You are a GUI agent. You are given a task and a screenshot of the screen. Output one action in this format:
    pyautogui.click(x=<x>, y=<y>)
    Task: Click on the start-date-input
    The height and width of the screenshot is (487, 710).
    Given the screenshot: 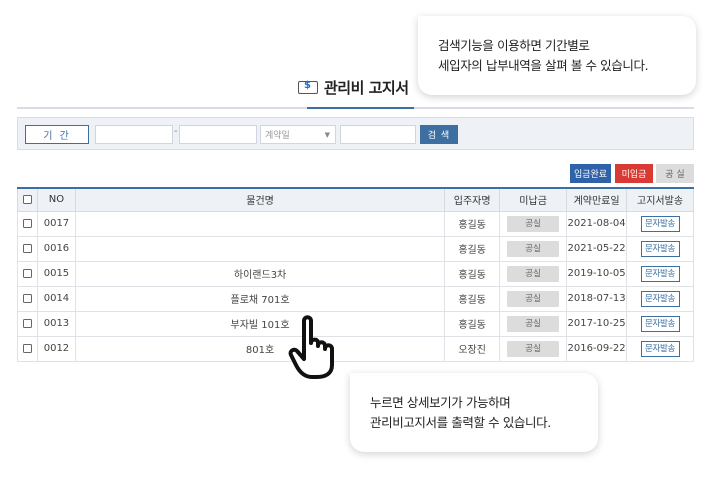 What is the action you would take?
    pyautogui.click(x=134, y=134)
    